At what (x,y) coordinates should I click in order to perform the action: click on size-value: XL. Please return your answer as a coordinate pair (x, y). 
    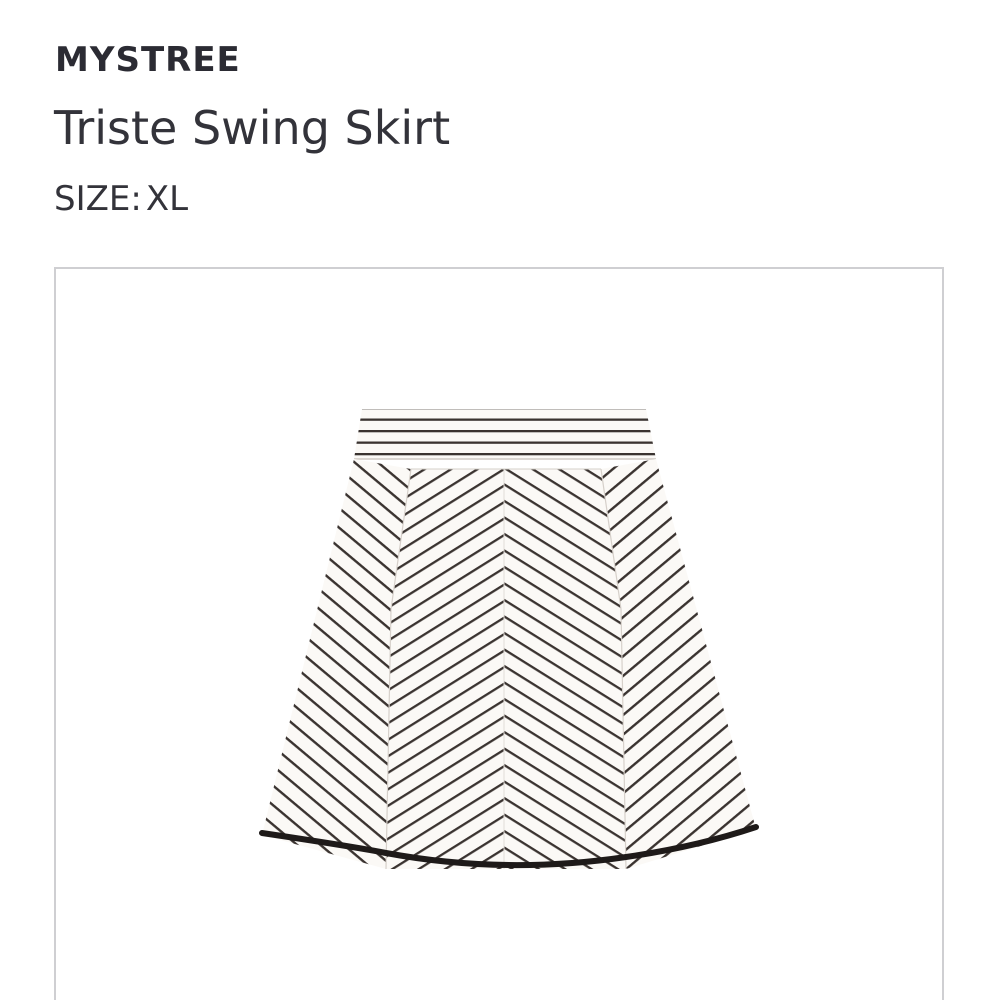
    Looking at the image, I should click on (167, 199).